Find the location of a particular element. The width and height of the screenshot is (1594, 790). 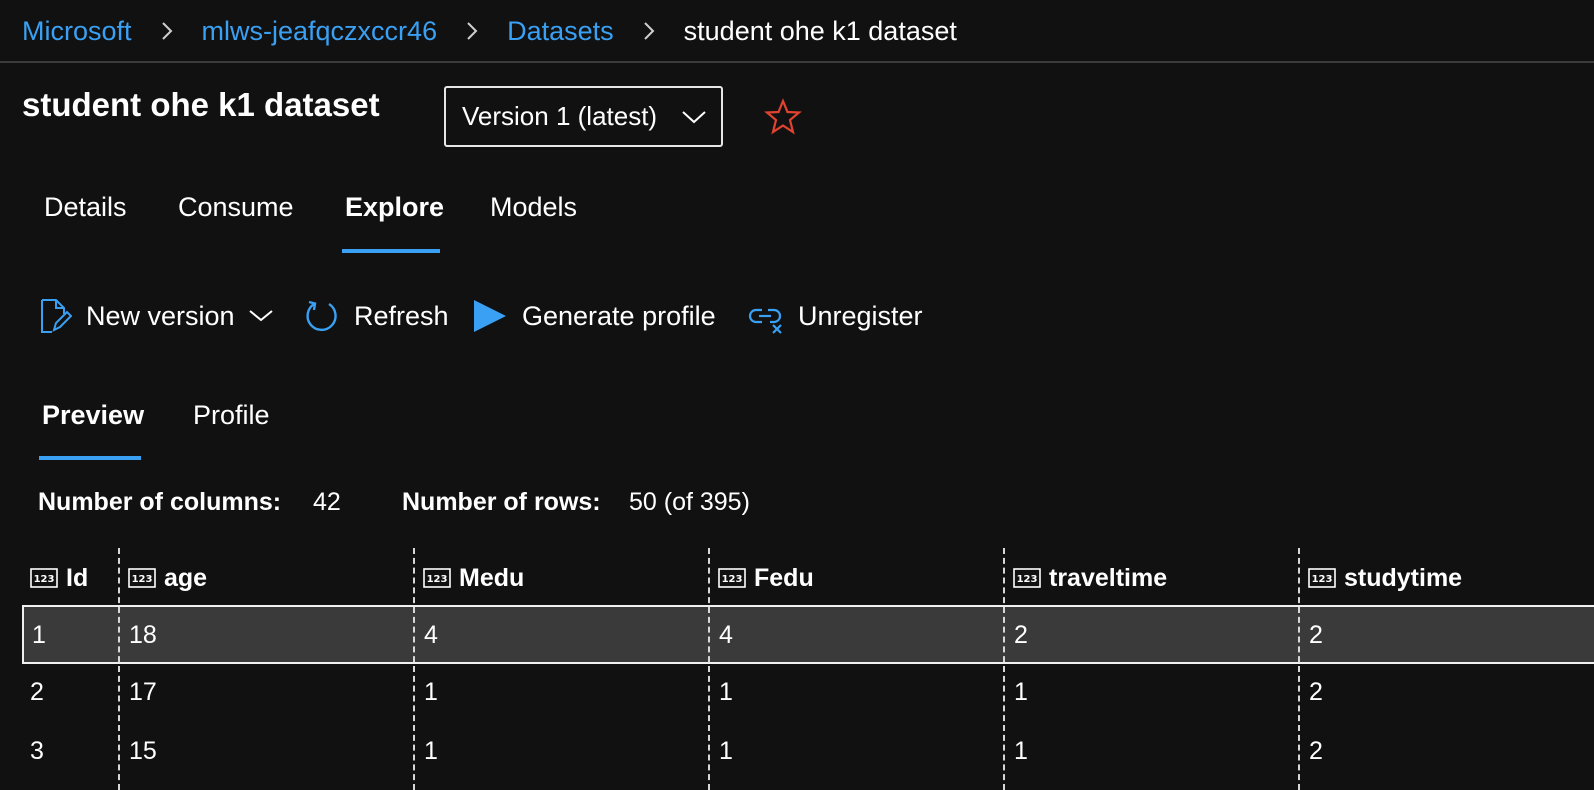

breadcrumb-link-microsoft: Microsoft is located at coordinates (77, 31).